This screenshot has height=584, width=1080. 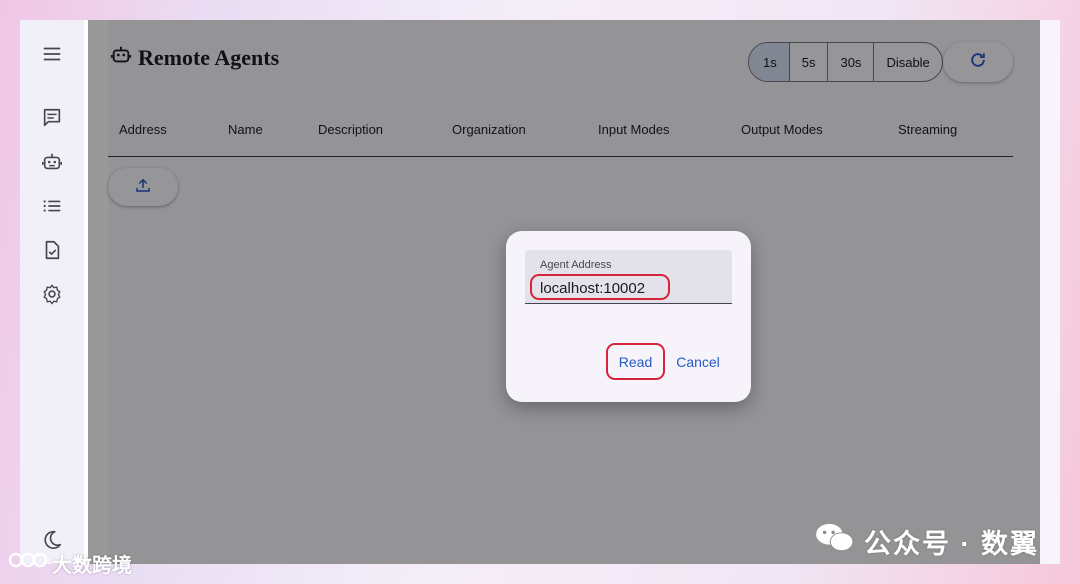 I want to click on wechat-watermark: 公众号 · 数翼, so click(x=926, y=541).